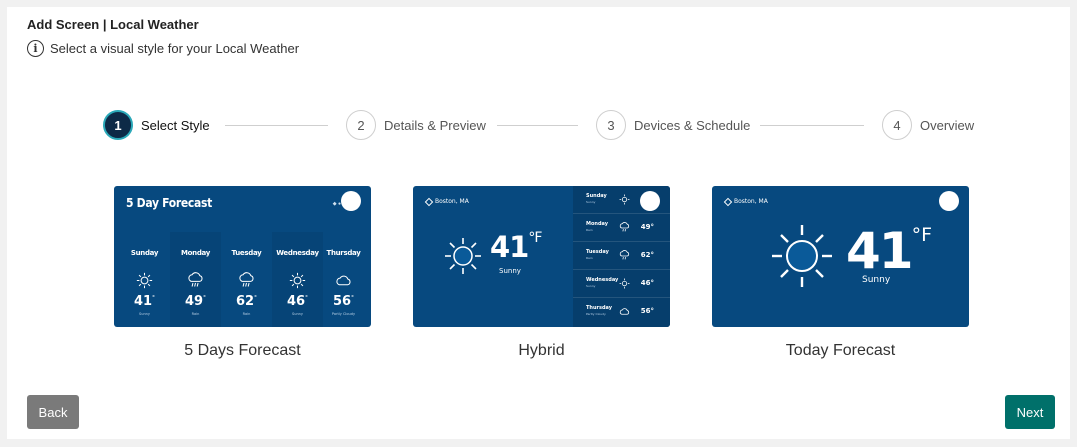 The image size is (1077, 447). What do you see at coordinates (35, 48) in the screenshot?
I see `info-icon: i` at bounding box center [35, 48].